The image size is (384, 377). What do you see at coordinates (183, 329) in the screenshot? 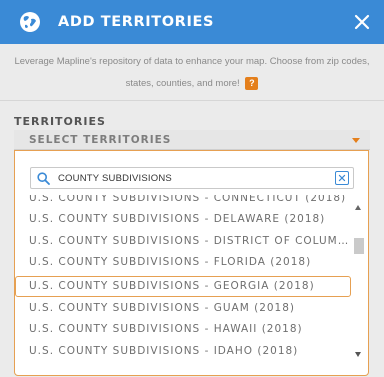
I see `list-item: U.S. COUNTY SUBDIVISIONS - HAWAII (2018)` at bounding box center [183, 329].